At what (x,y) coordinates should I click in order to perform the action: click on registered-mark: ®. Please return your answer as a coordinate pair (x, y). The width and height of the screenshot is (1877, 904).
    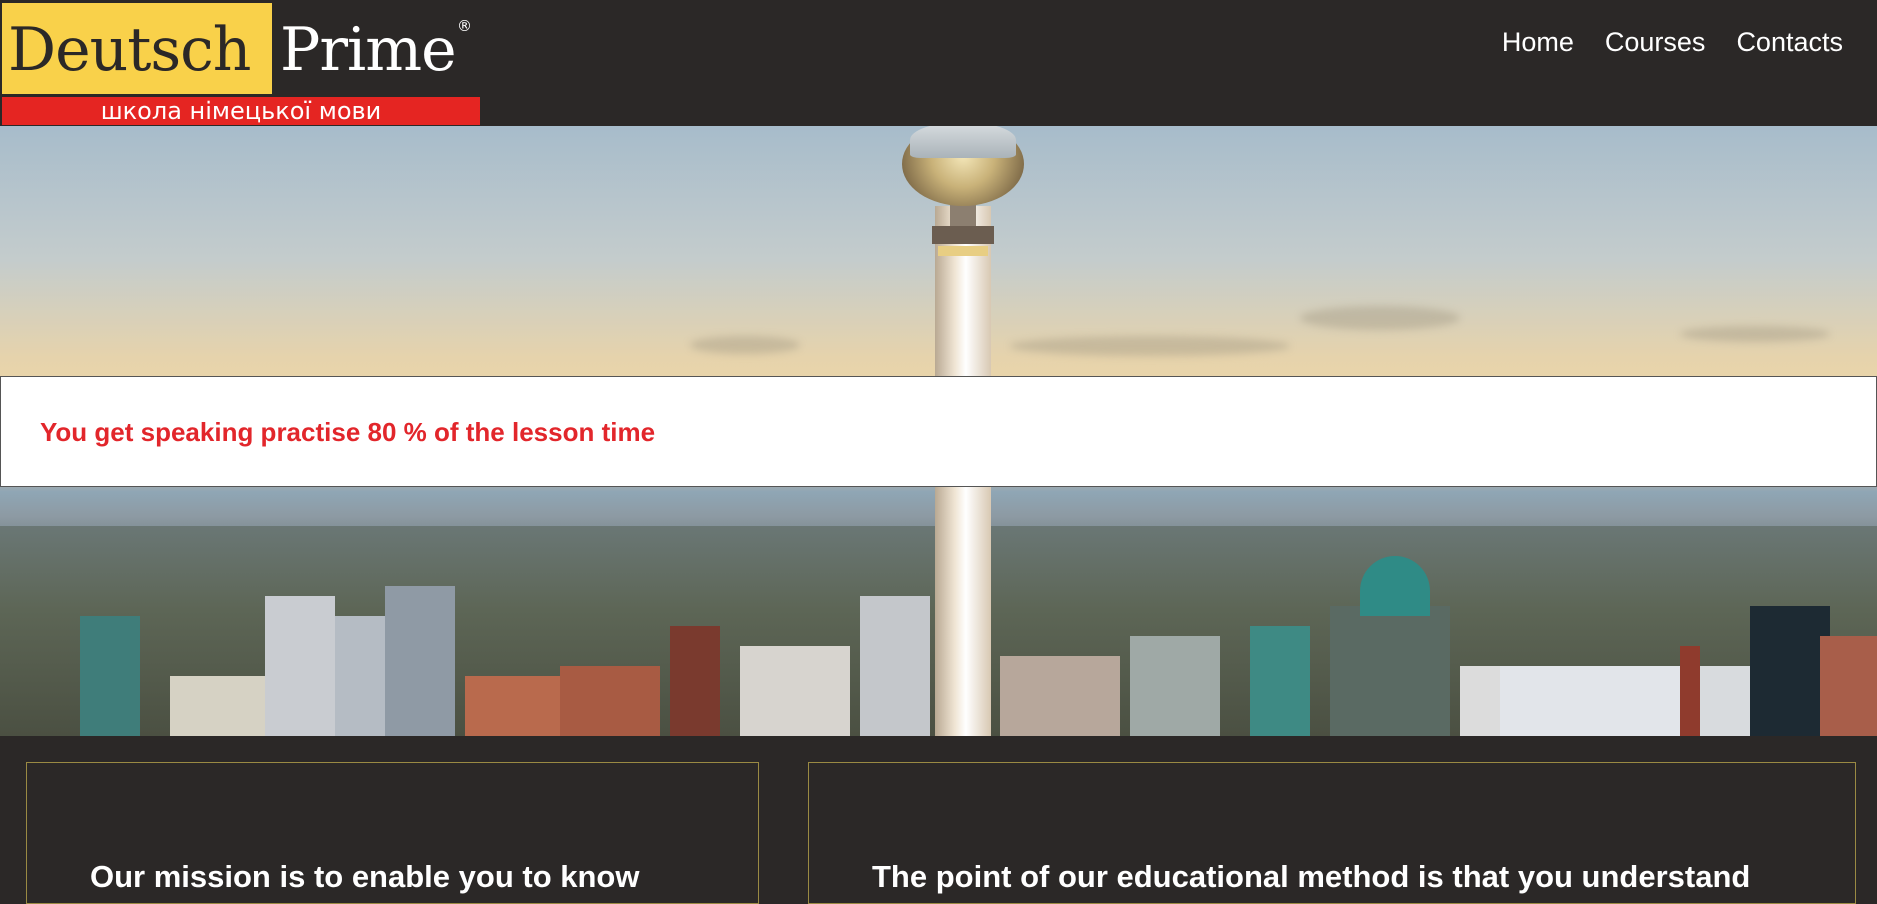
    Looking at the image, I should click on (464, 26).